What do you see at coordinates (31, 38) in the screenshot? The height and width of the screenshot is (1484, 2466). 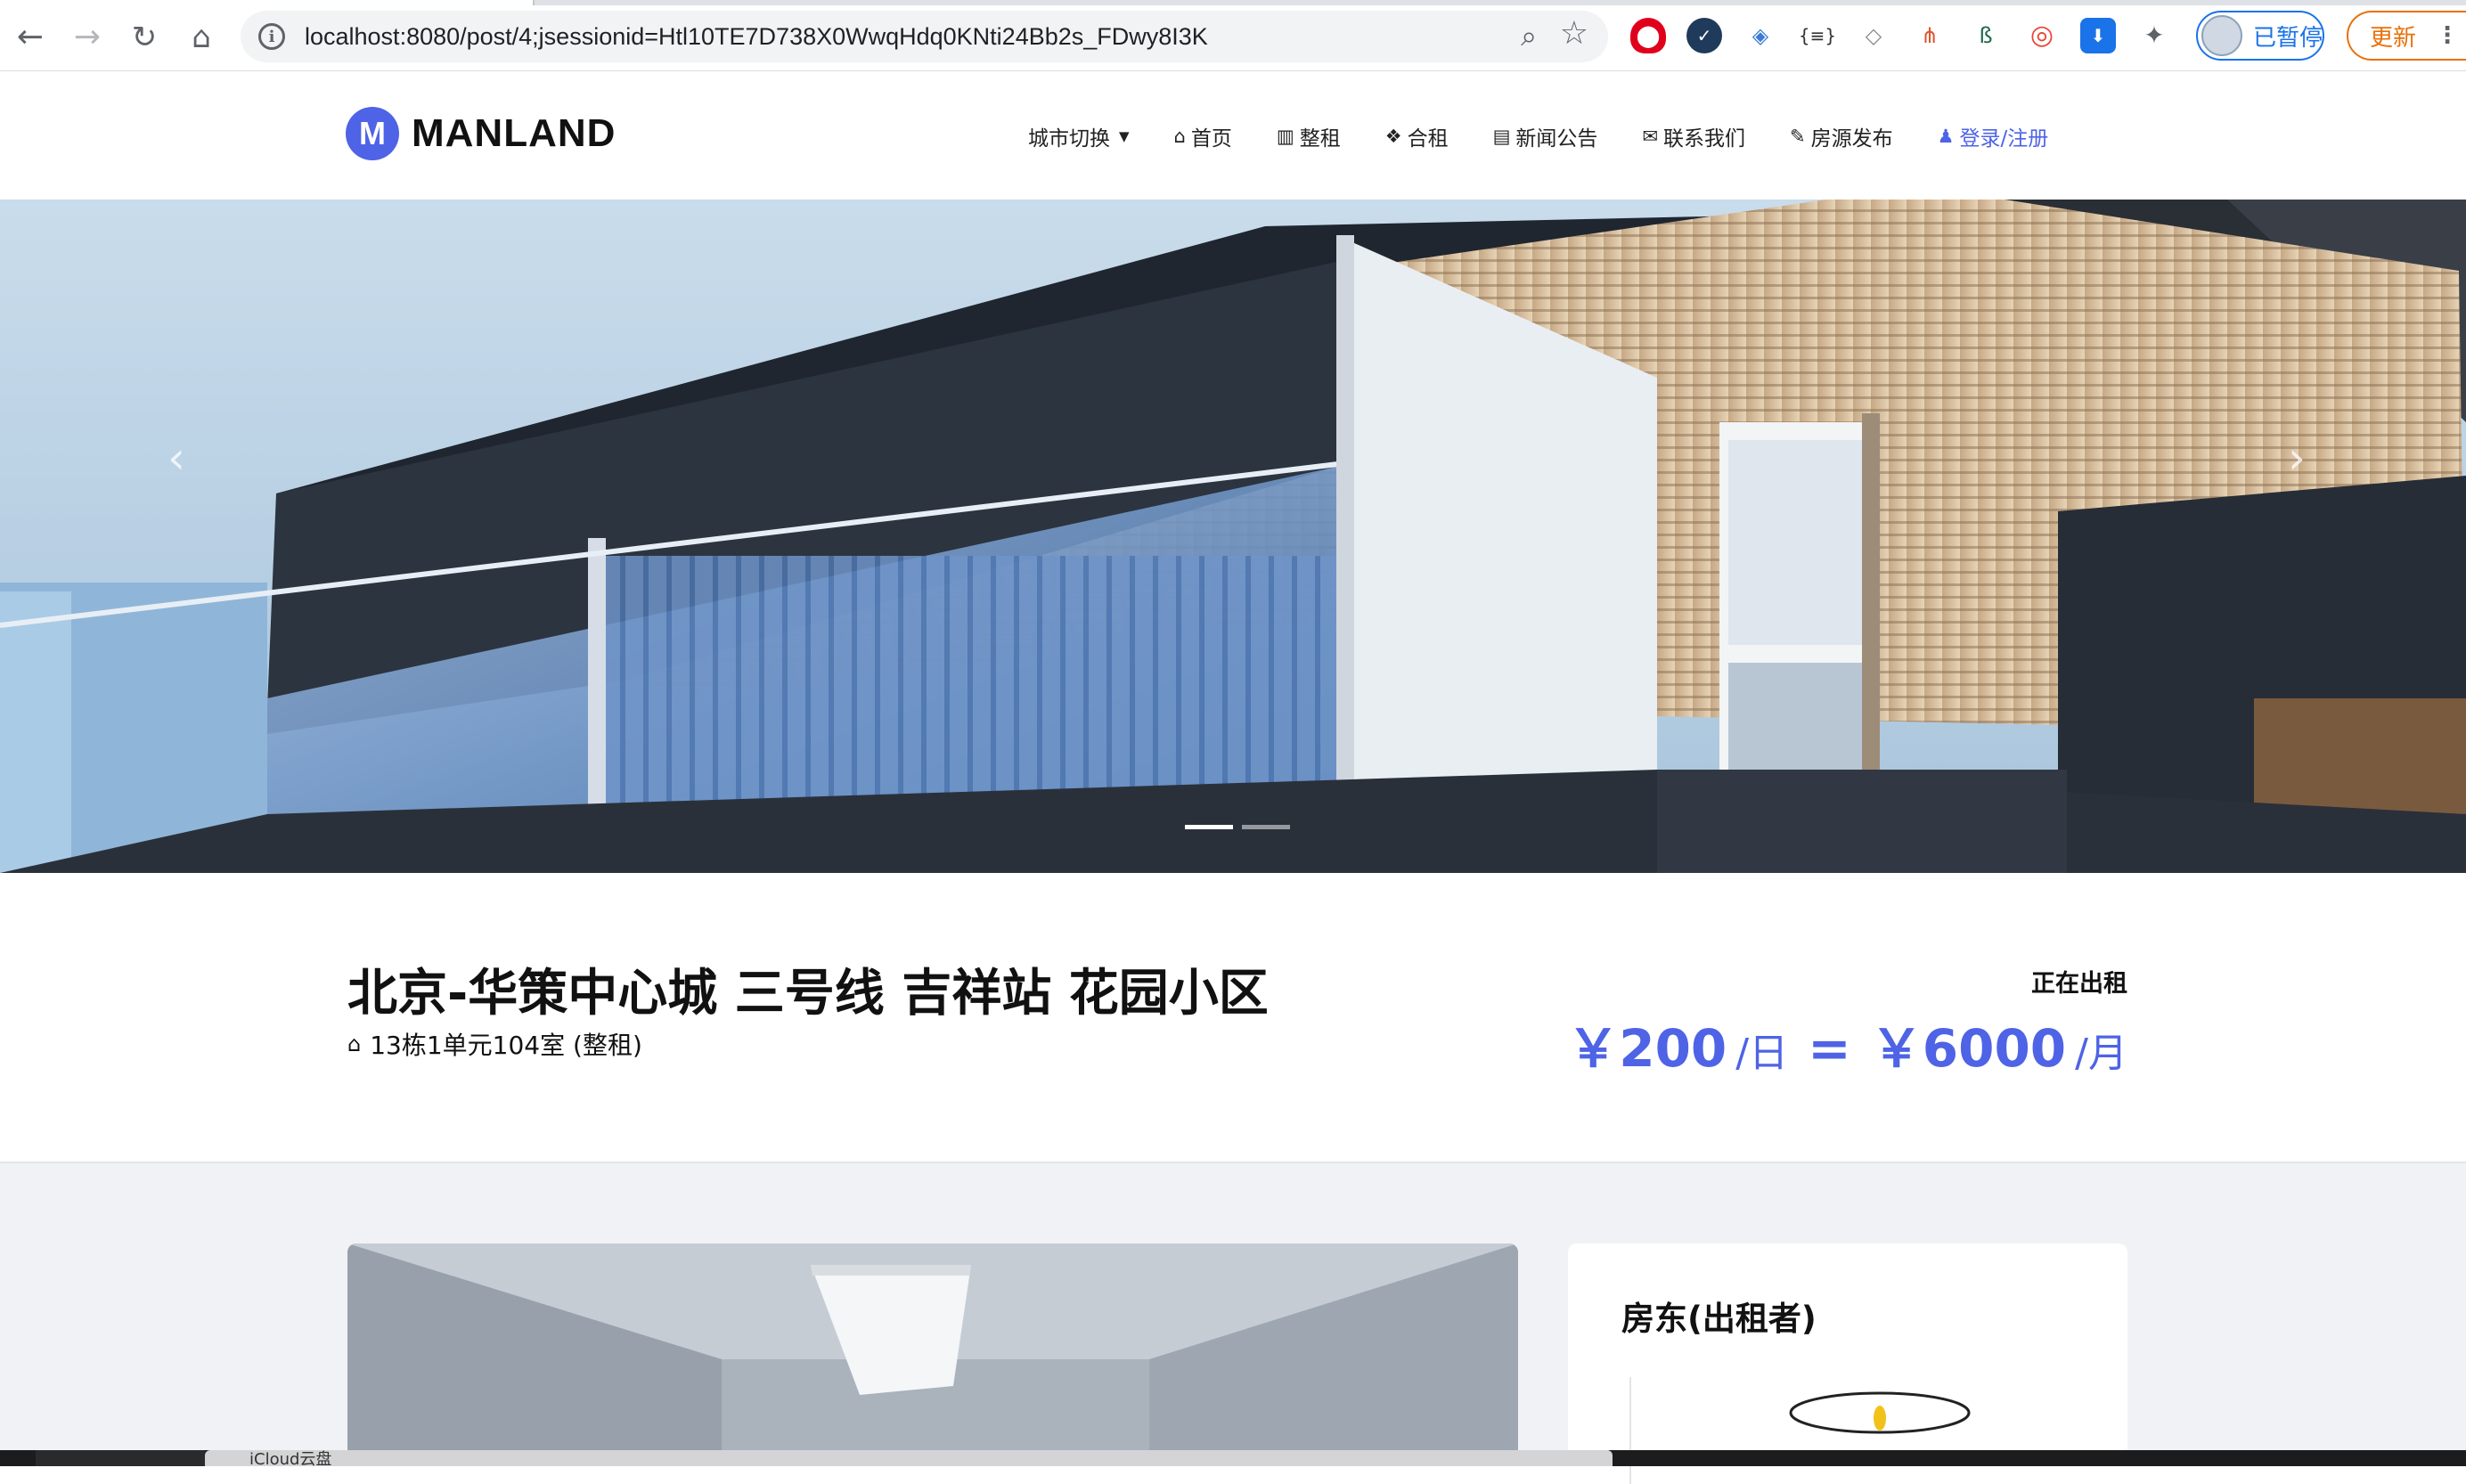 I see `back-icon: ←` at bounding box center [31, 38].